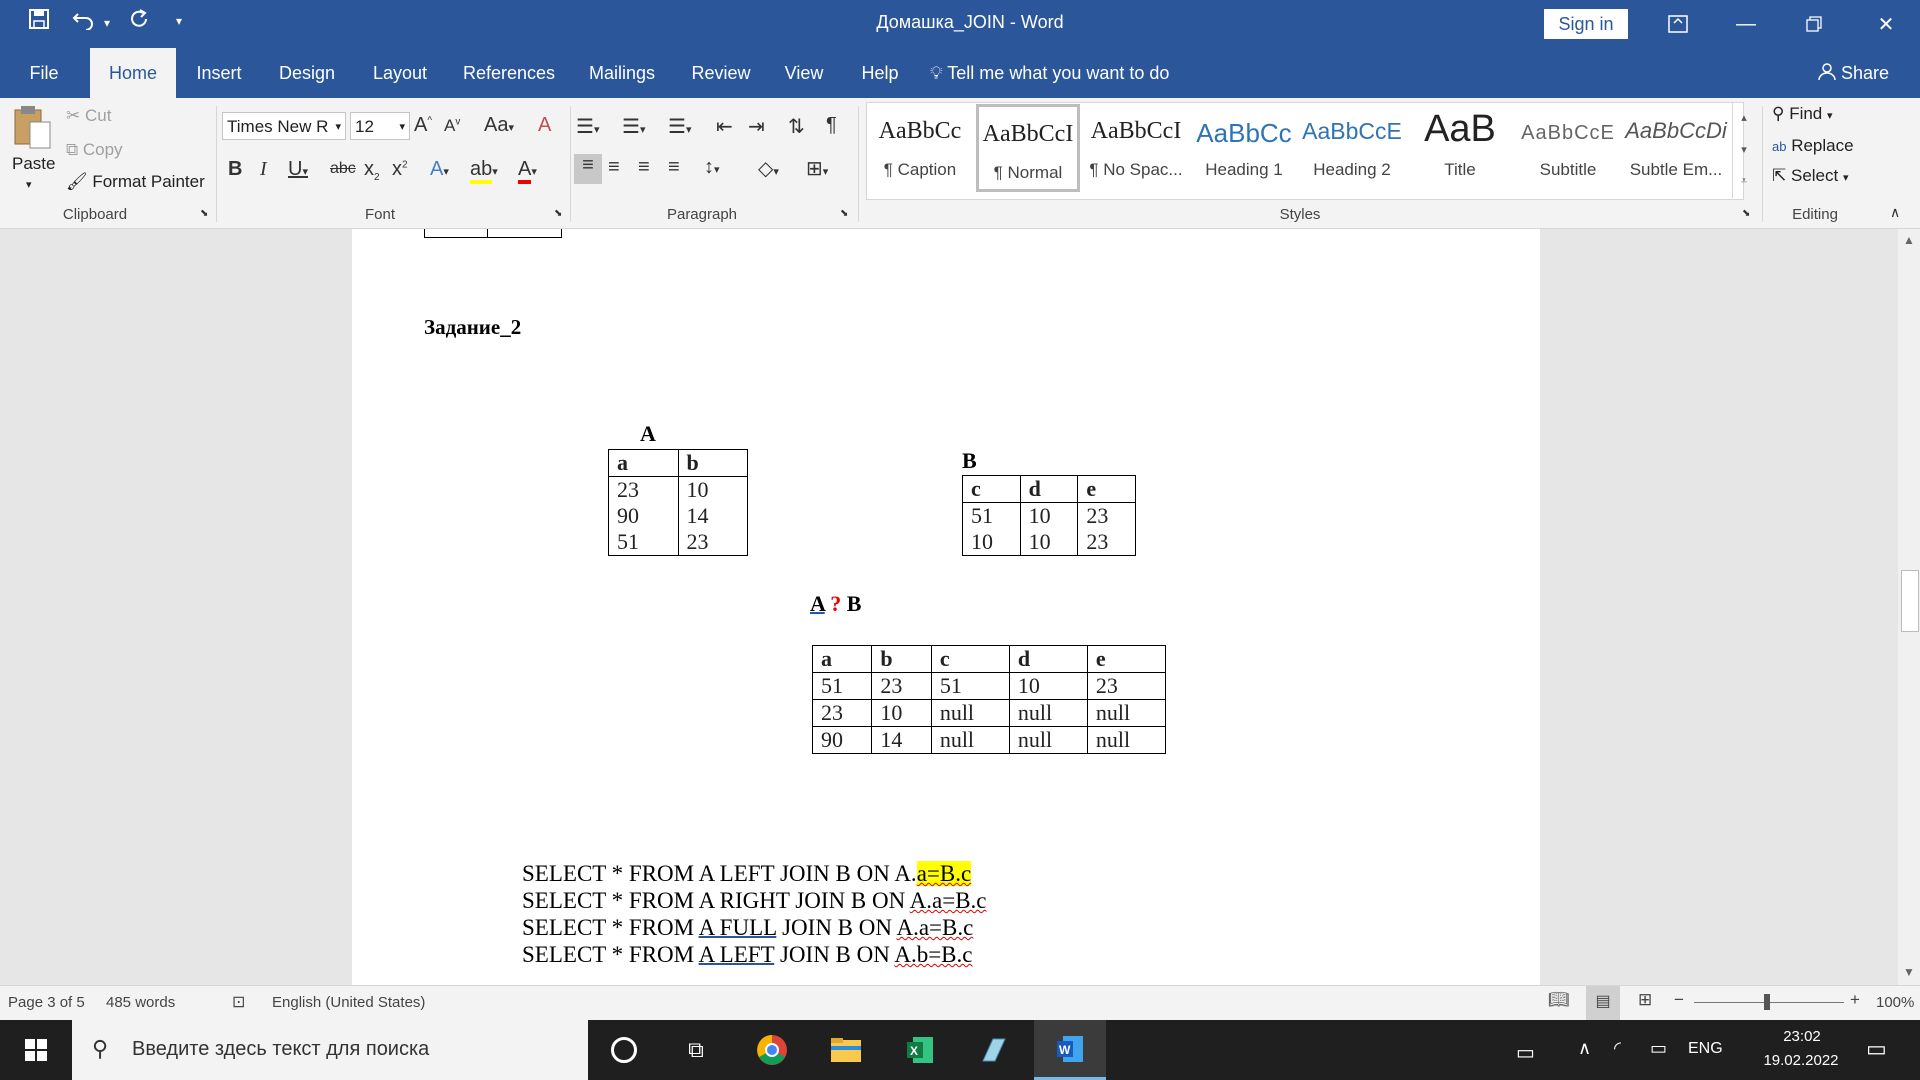 The width and height of the screenshot is (1920, 1080). I want to click on select-button: ⇱ Select ▾, so click(1810, 176).